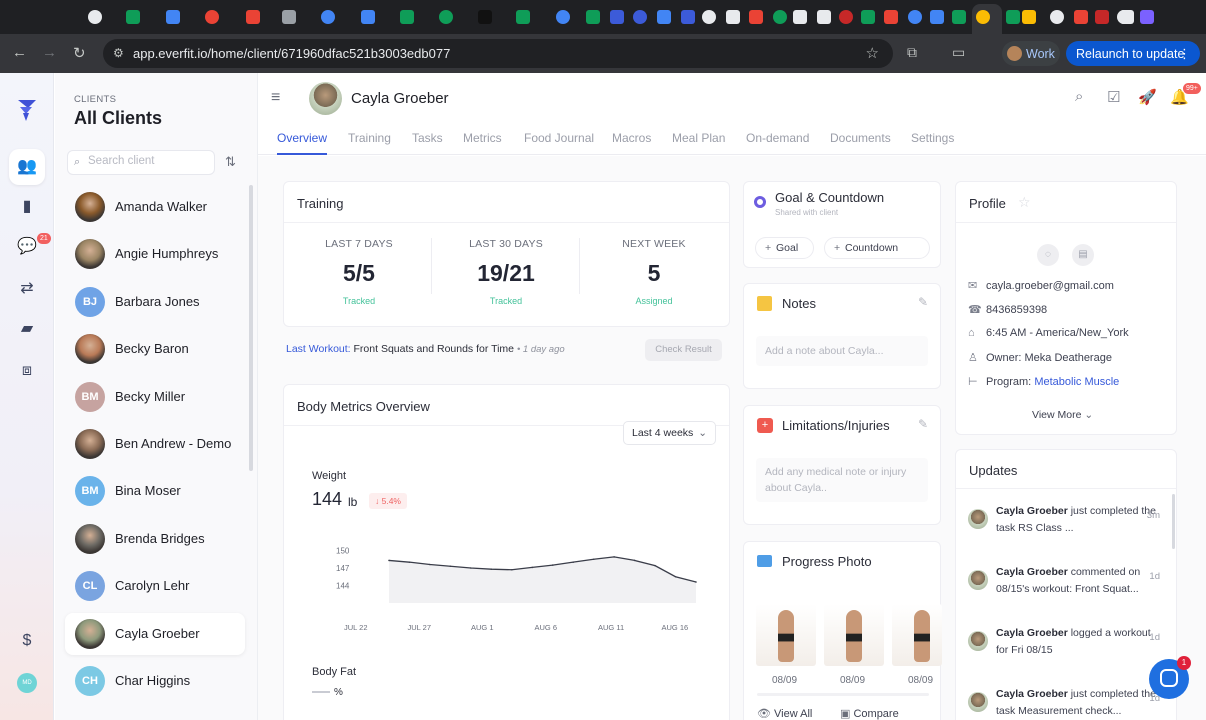 This screenshot has height=720, width=1206. I want to click on client-list-item: Brenda Bridges, so click(155, 539).